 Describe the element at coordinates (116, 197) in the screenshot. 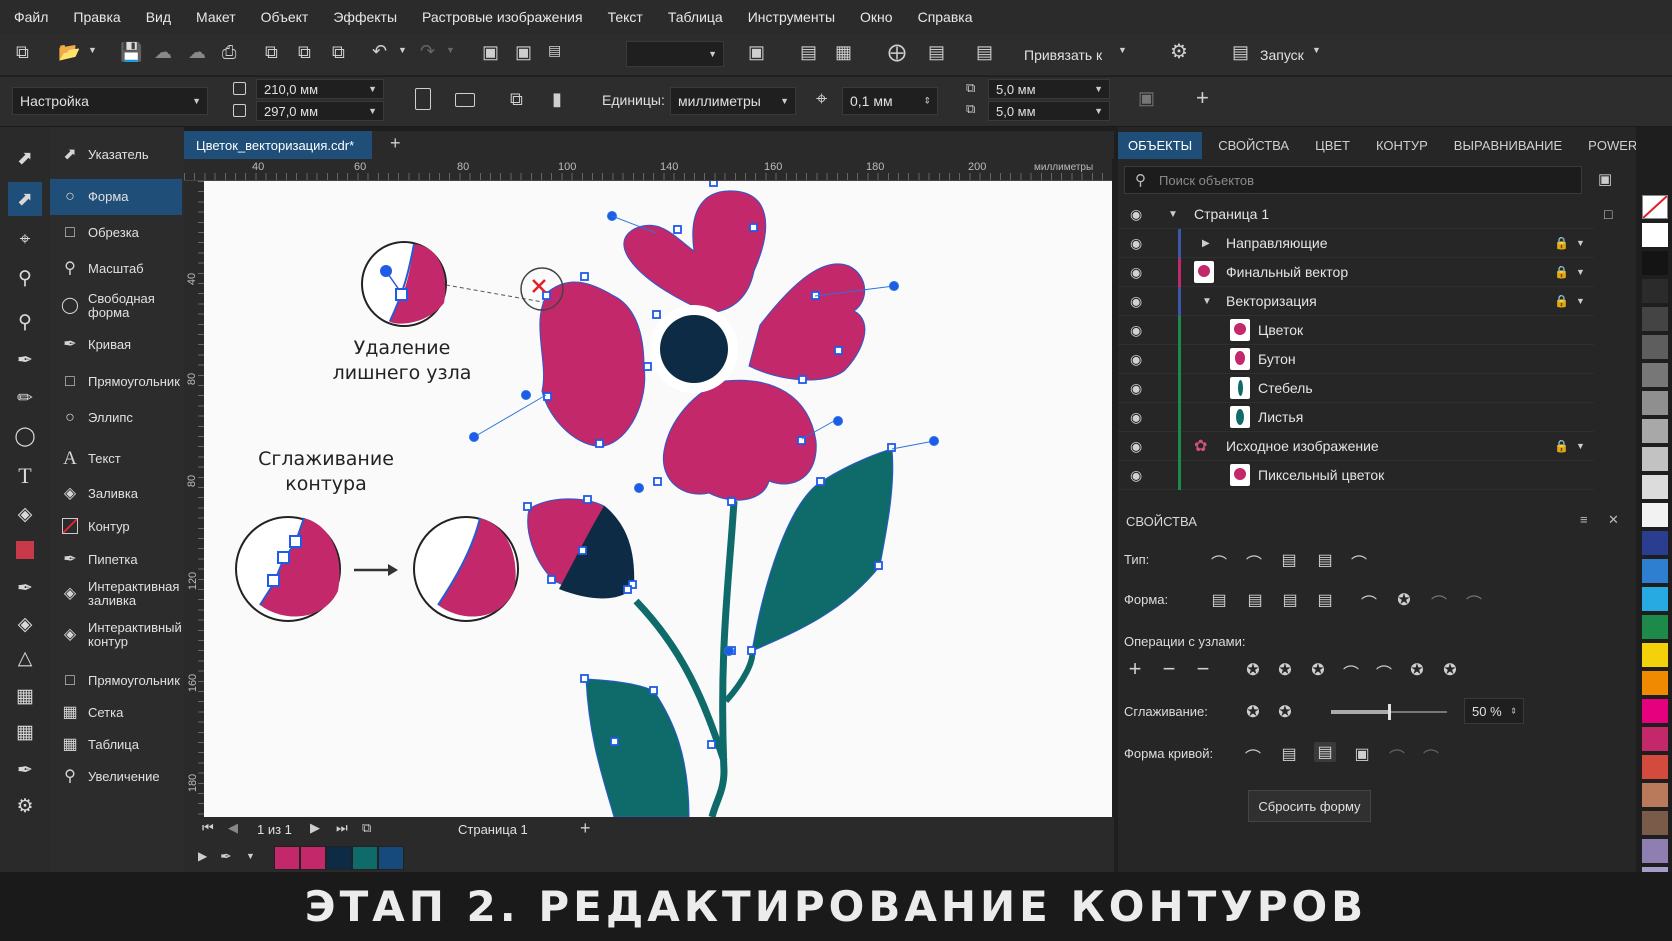

I see `tool-item-shape: ○ Форма` at that location.